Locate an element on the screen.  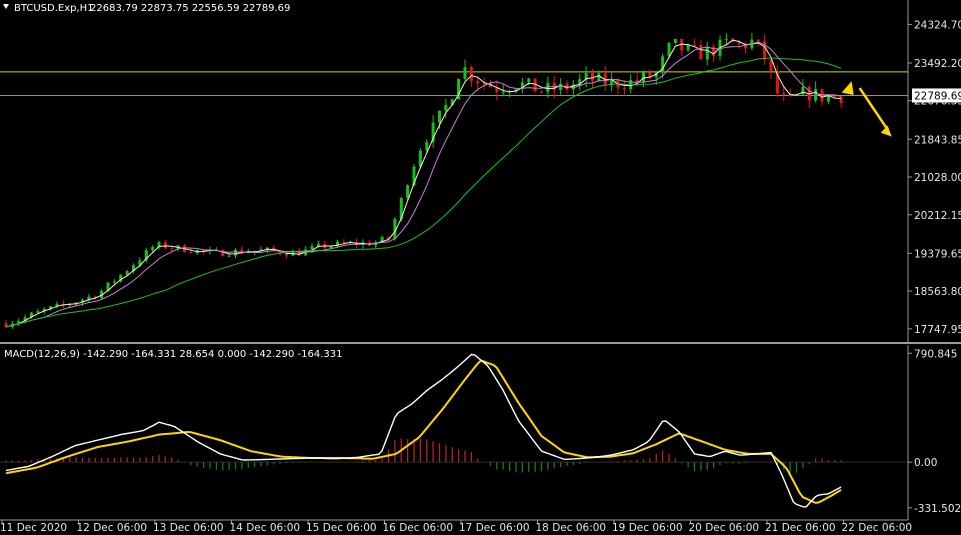
macd-tick-label: -331.502 is located at coordinates (937, 509).